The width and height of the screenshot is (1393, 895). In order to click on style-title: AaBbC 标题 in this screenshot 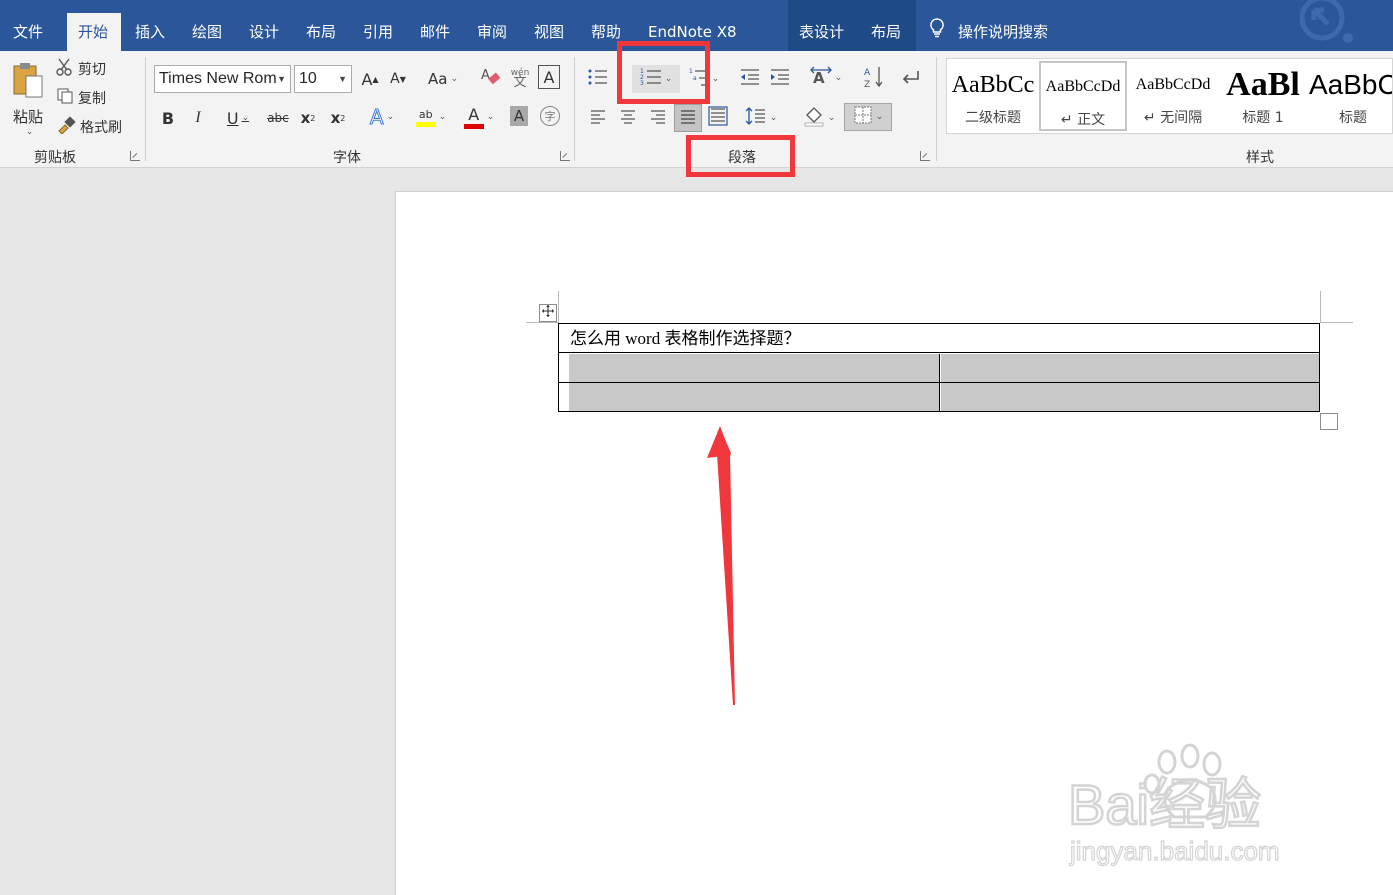, I will do `click(1350, 96)`.